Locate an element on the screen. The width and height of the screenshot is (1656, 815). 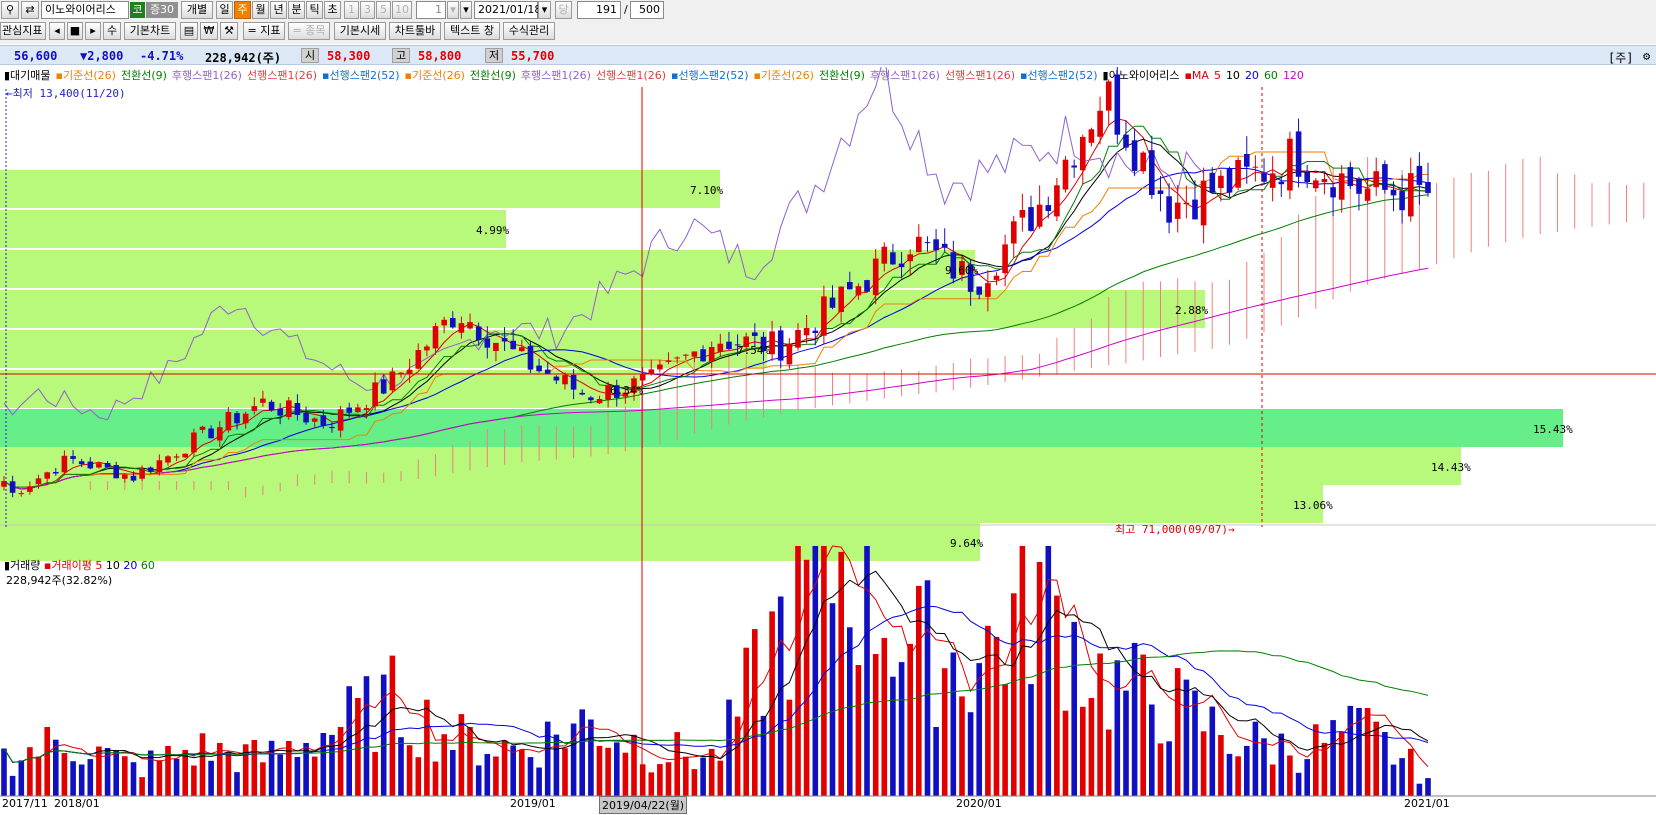
minute-option-5: 5 is located at coordinates (383, 10).